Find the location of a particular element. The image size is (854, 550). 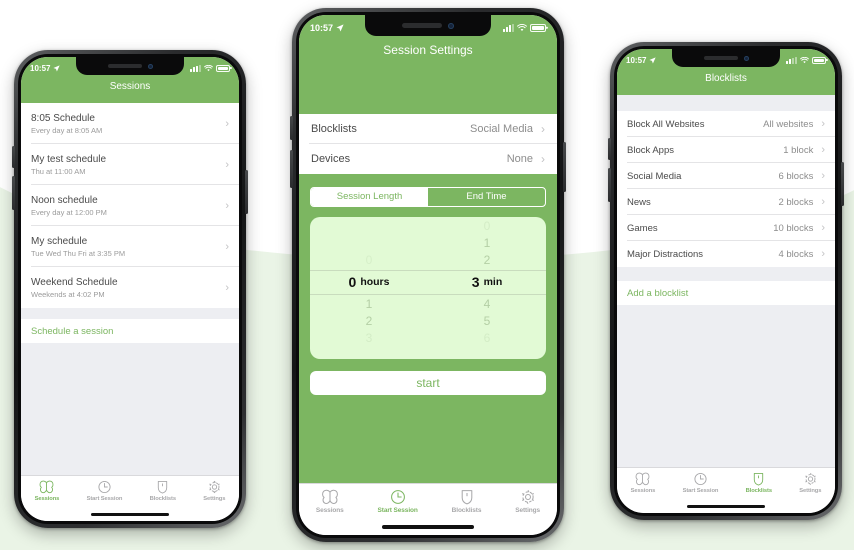

nav-bar: Sessions is located at coordinates (130, 91).